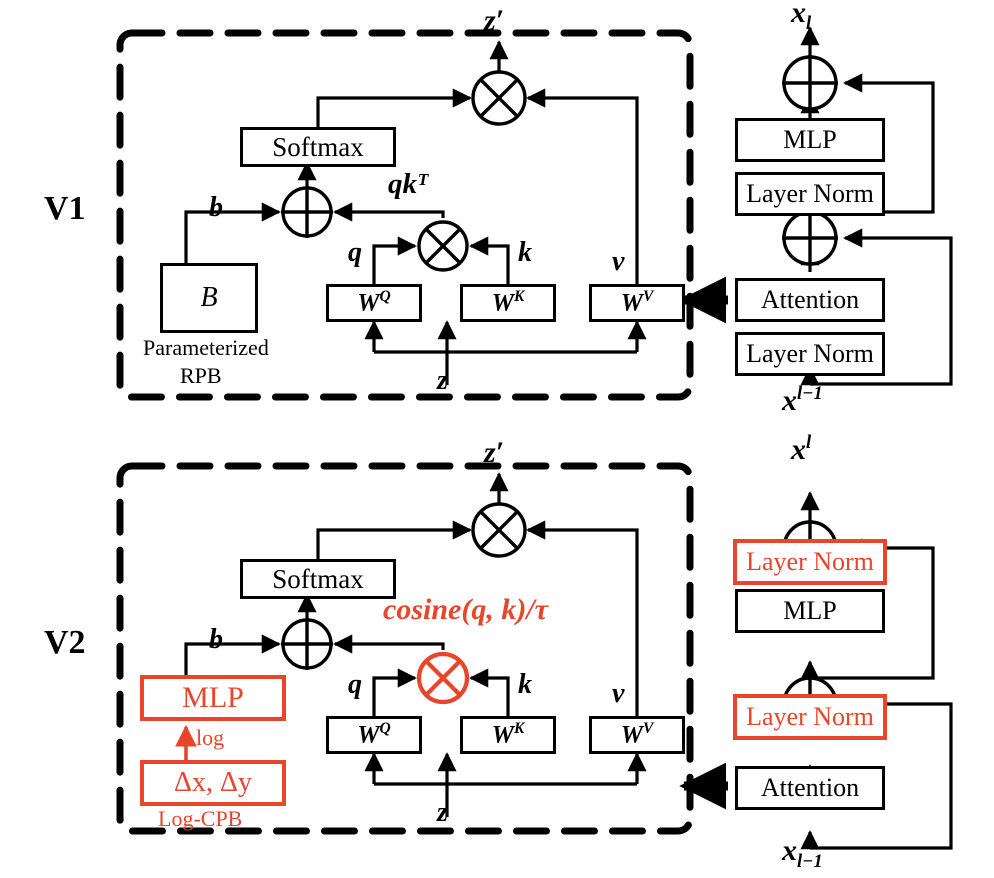 The width and height of the screenshot is (994, 878). Describe the element at coordinates (210, 737) in the screenshot. I see `v2-log-label: log` at that location.